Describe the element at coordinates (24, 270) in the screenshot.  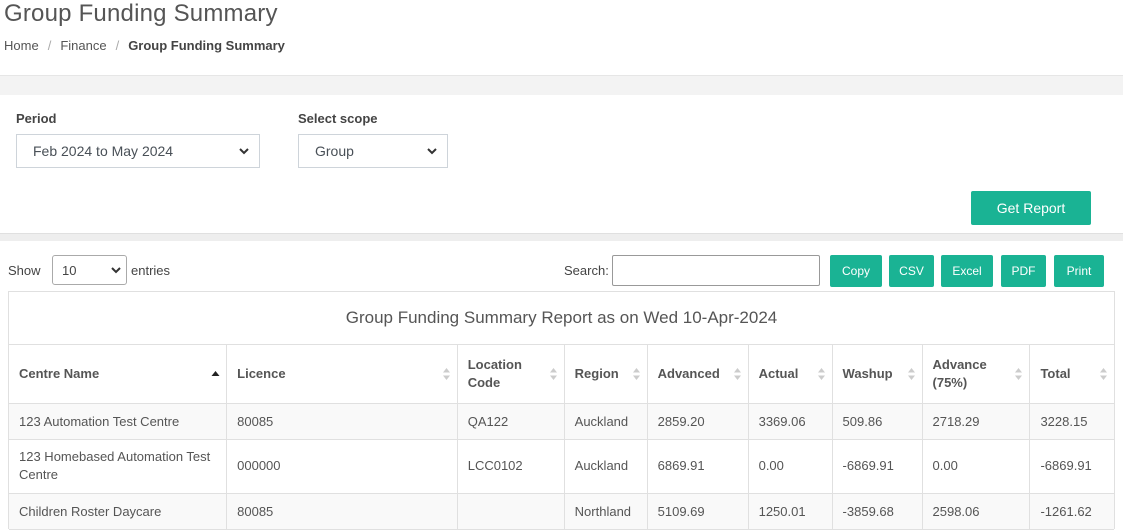
I see `show-label: Show` at that location.